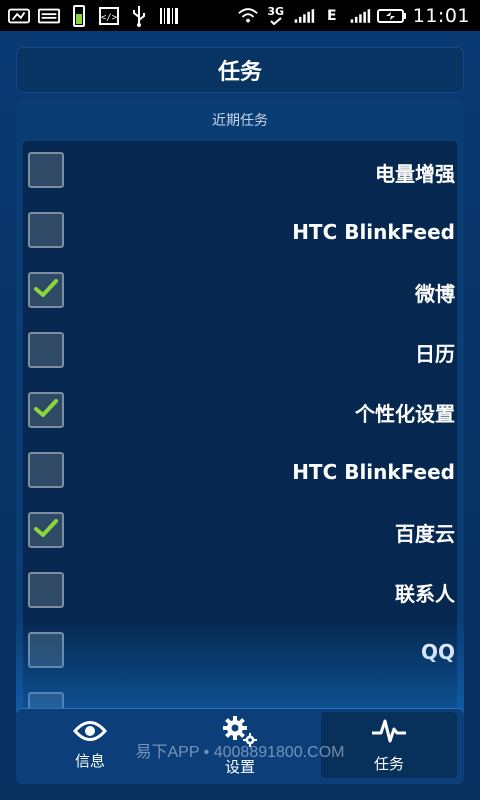 This screenshot has height=800, width=480. Describe the element at coordinates (405, 413) in the screenshot. I see `task-label: 个性化设置` at that location.